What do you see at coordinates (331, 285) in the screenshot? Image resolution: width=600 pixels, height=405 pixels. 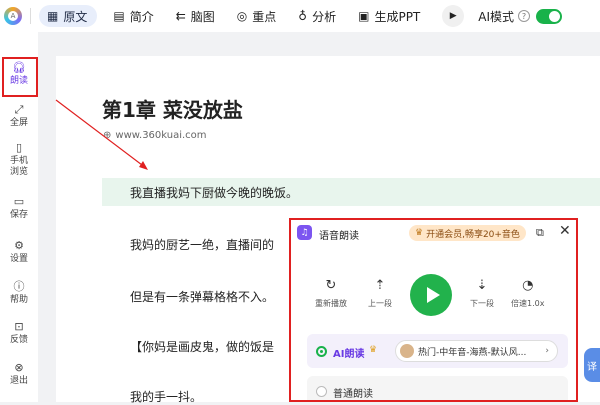 I see `replay-icon: ↻` at bounding box center [331, 285].